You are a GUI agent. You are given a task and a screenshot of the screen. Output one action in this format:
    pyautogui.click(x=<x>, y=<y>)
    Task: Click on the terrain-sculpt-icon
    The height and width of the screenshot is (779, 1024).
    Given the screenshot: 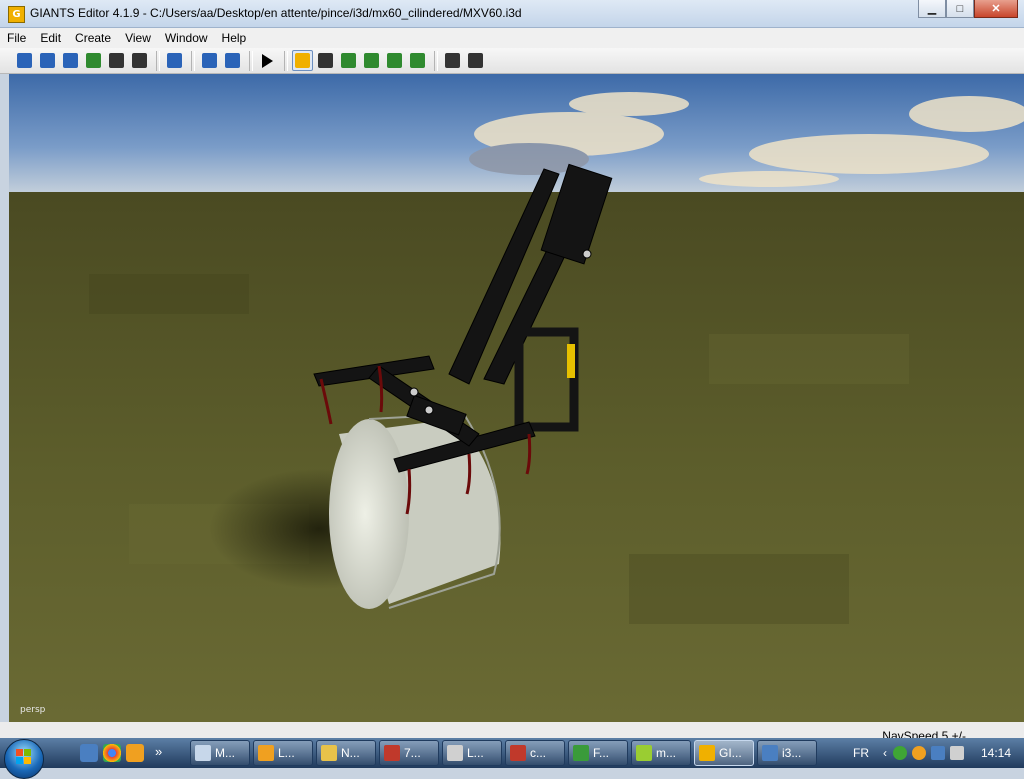 What is the action you would take?
    pyautogui.click(x=348, y=60)
    